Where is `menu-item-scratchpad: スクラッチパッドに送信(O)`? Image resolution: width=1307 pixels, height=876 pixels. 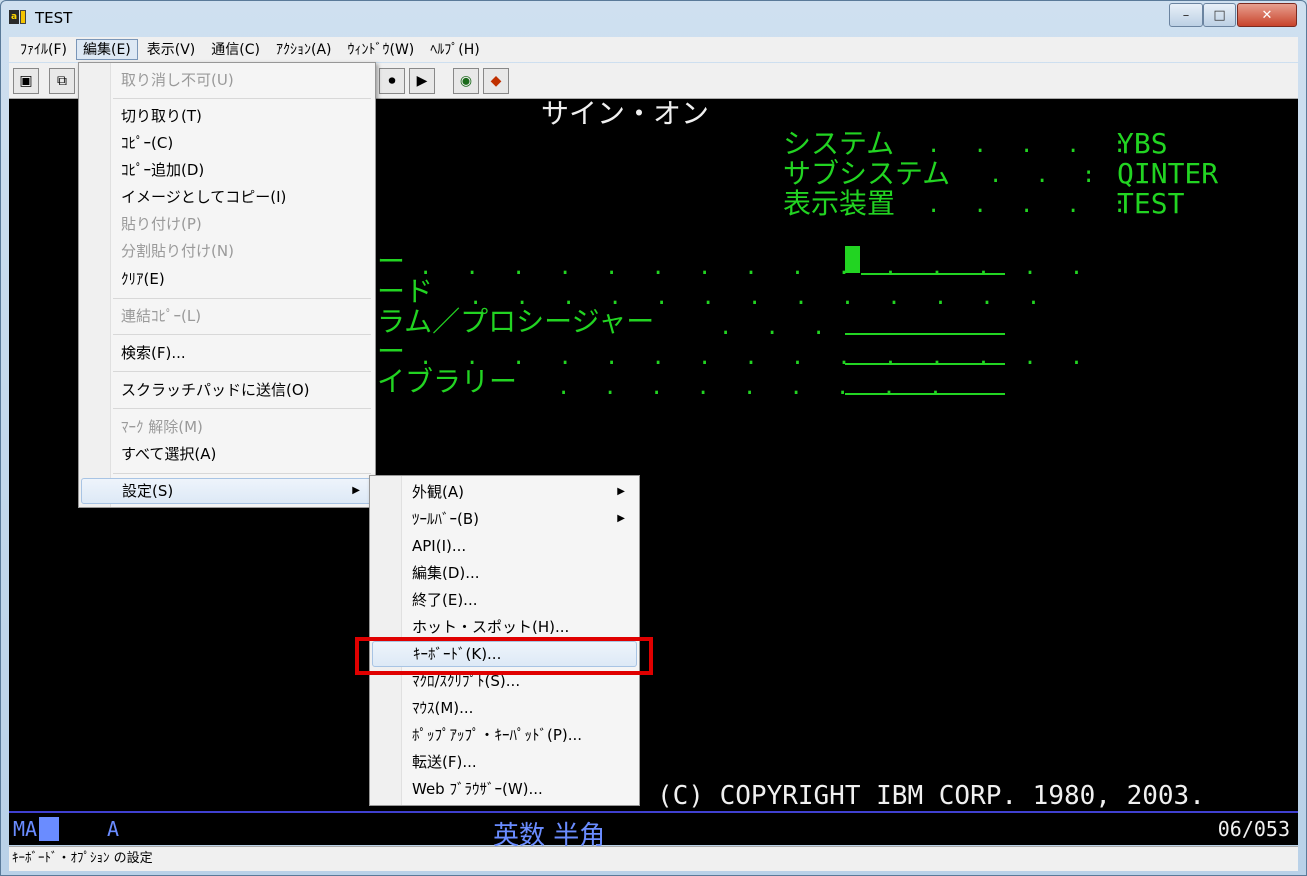
menu-item-scratchpad: スクラッチパッドに送信(O) is located at coordinates (227, 390).